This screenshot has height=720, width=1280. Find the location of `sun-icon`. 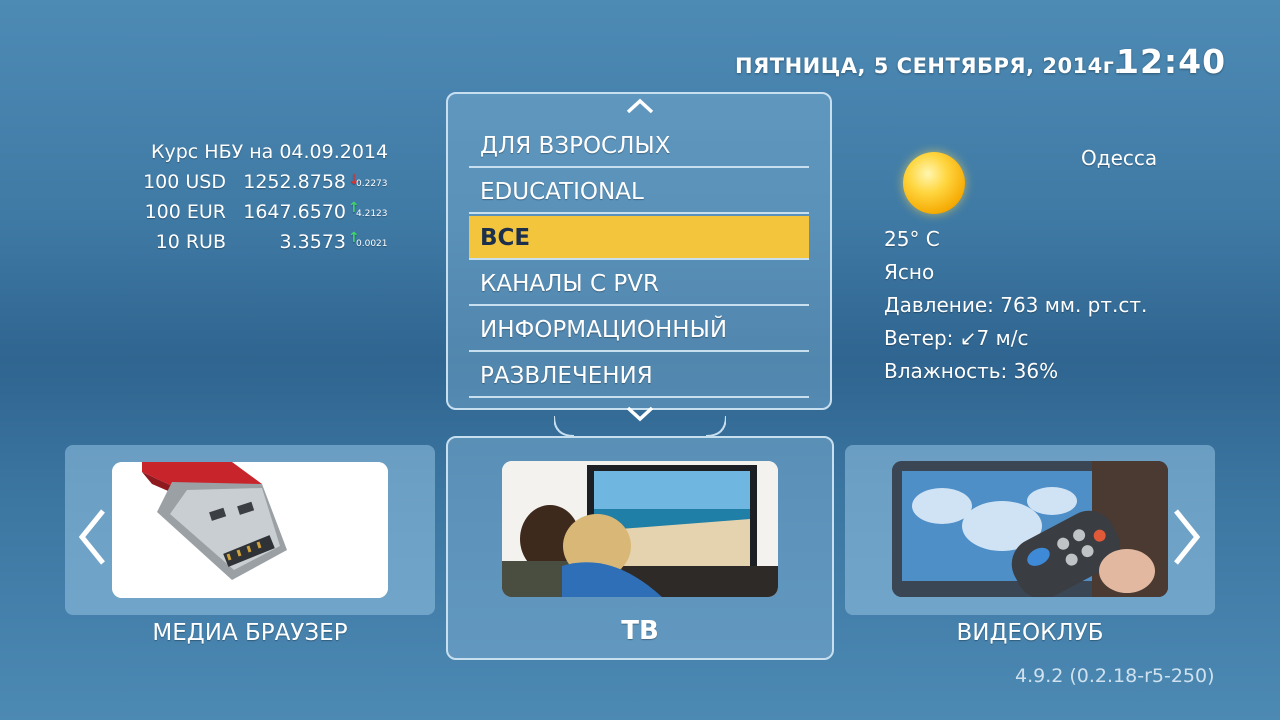

sun-icon is located at coordinates (934, 183).